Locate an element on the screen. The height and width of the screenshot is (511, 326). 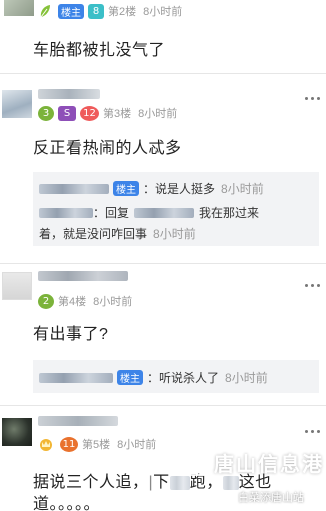
post-meta: 11 第5楼 8小时前 is located at coordinates (100, 444).